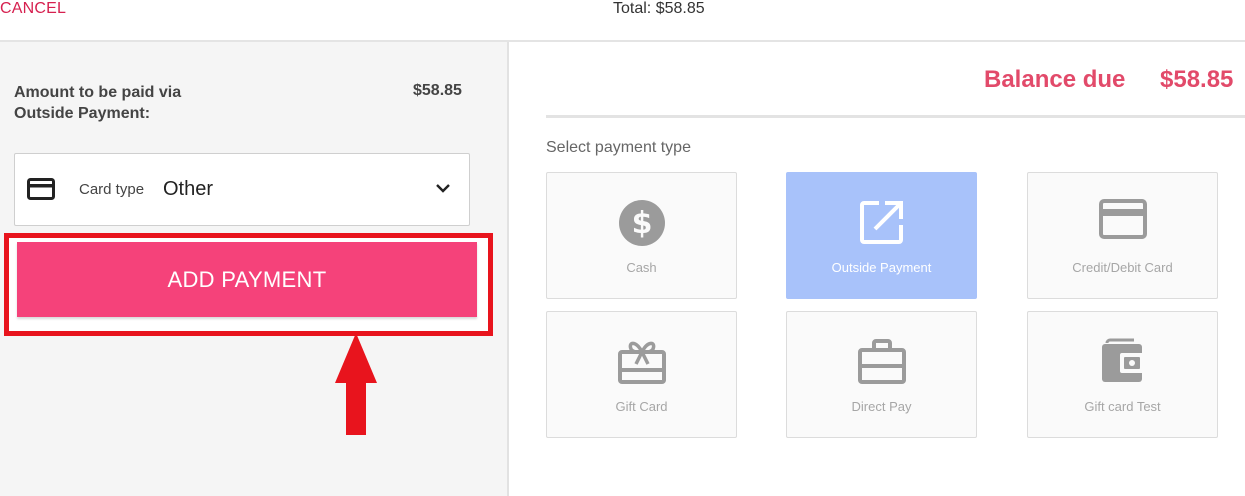  I want to click on amount-value: $58.85, so click(437, 90).